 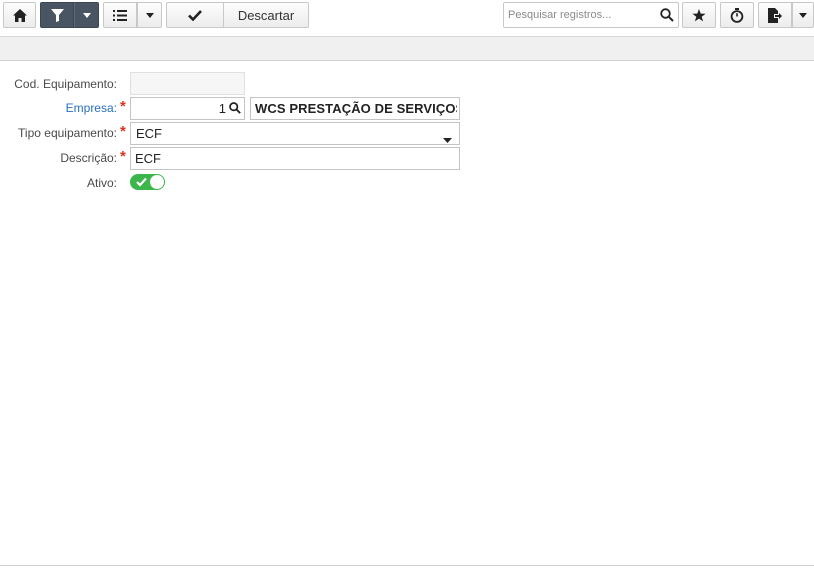 I want to click on stopwatch-icon, so click(x=737, y=15).